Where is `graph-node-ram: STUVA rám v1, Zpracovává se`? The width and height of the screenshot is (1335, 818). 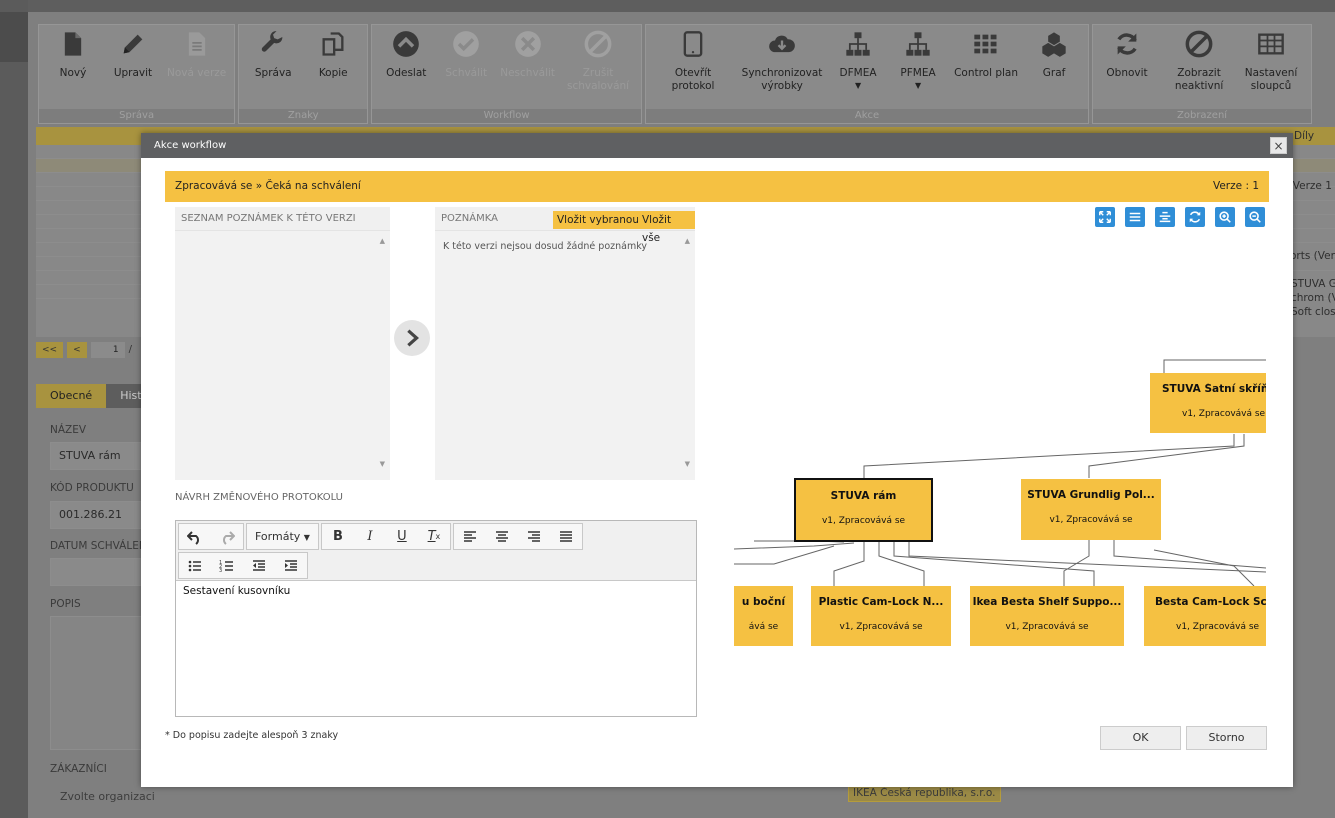 graph-node-ram: STUVA rám v1, Zpracovává se is located at coordinates (863, 510).